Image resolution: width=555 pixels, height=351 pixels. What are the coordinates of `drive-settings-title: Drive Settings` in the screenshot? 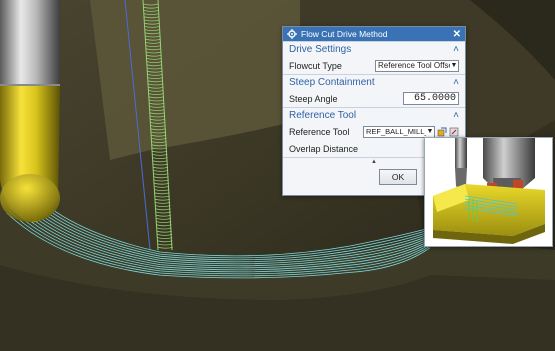 It's located at (320, 49).